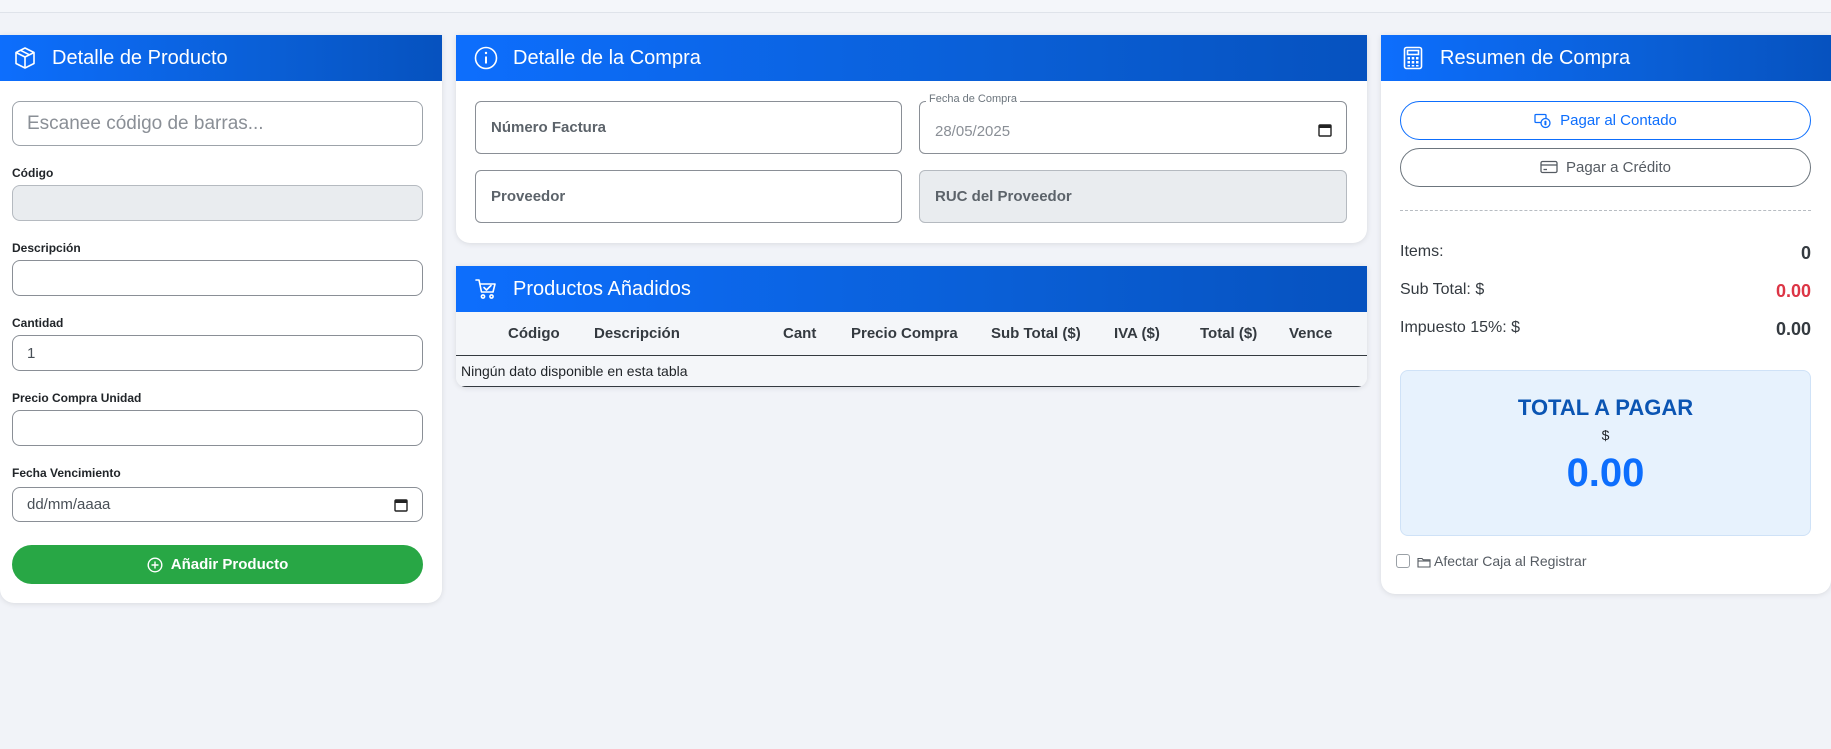 The height and width of the screenshot is (749, 1831). What do you see at coordinates (66, 473) in the screenshot?
I see `expiry-label: Fecha Vencimiento` at bounding box center [66, 473].